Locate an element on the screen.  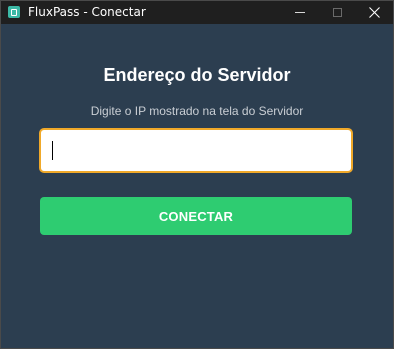
title-bar: FluxPass - Conectar is located at coordinates (197, 12).